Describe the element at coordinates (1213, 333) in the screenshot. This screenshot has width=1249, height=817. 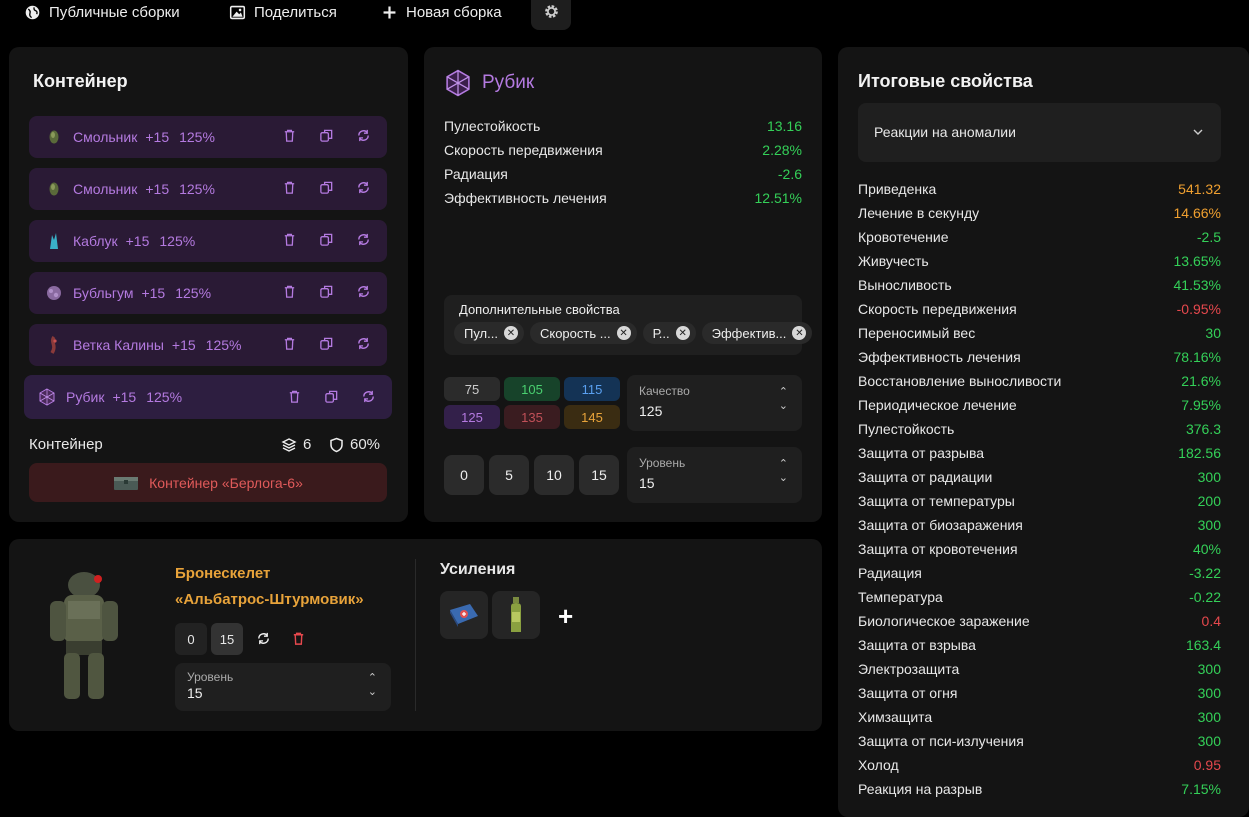
I see `stat-value: 30` at that location.